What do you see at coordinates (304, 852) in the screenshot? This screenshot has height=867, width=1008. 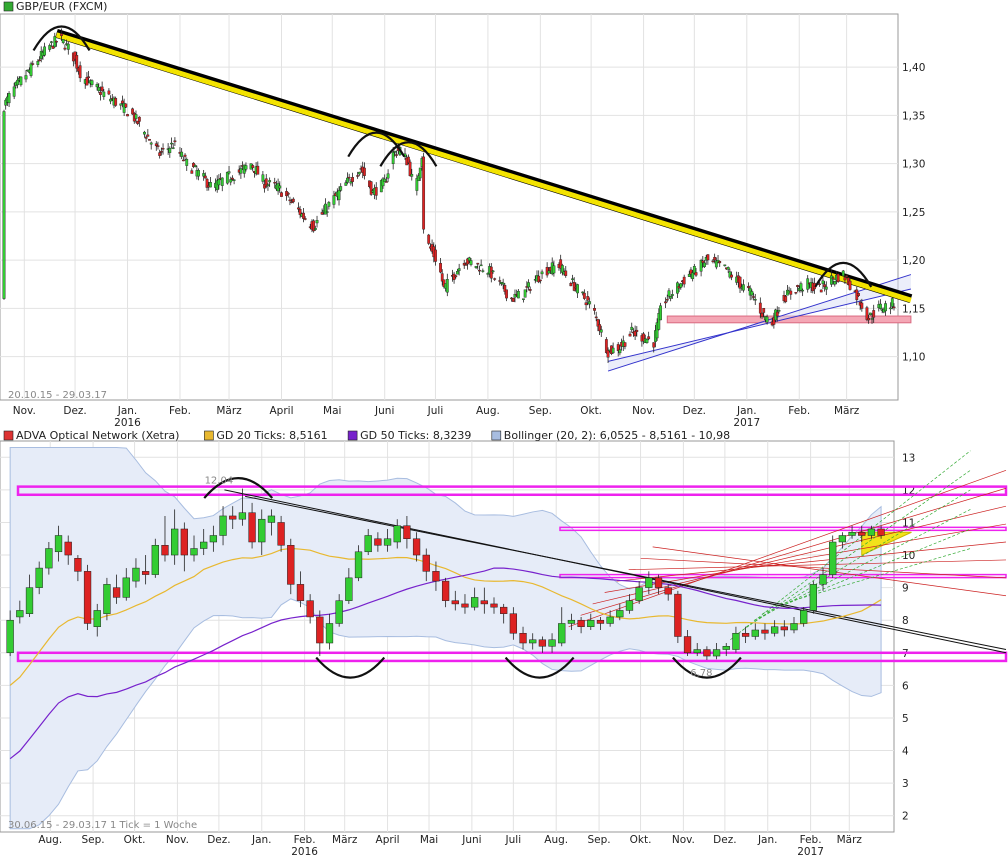 I see `adva-x-year-label: 2016` at bounding box center [304, 852].